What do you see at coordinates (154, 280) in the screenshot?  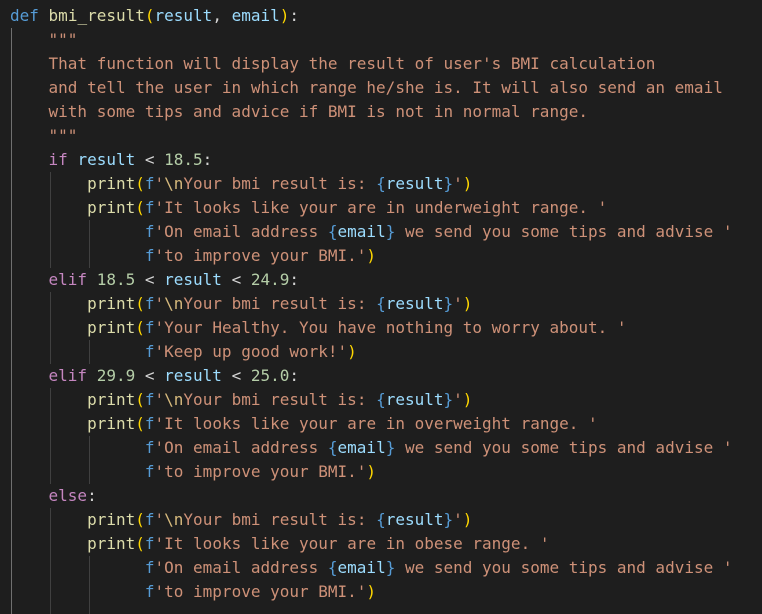 I see `code-line: elif 18.5 < result < 24.9:` at bounding box center [154, 280].